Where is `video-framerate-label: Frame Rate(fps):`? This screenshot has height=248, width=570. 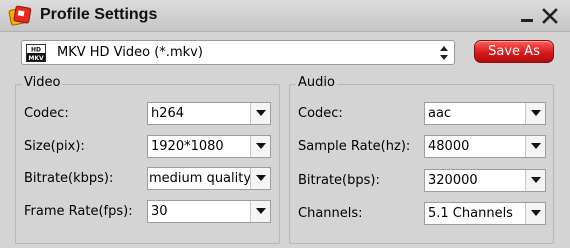 video-framerate-label: Frame Rate(fps): is located at coordinates (78, 211).